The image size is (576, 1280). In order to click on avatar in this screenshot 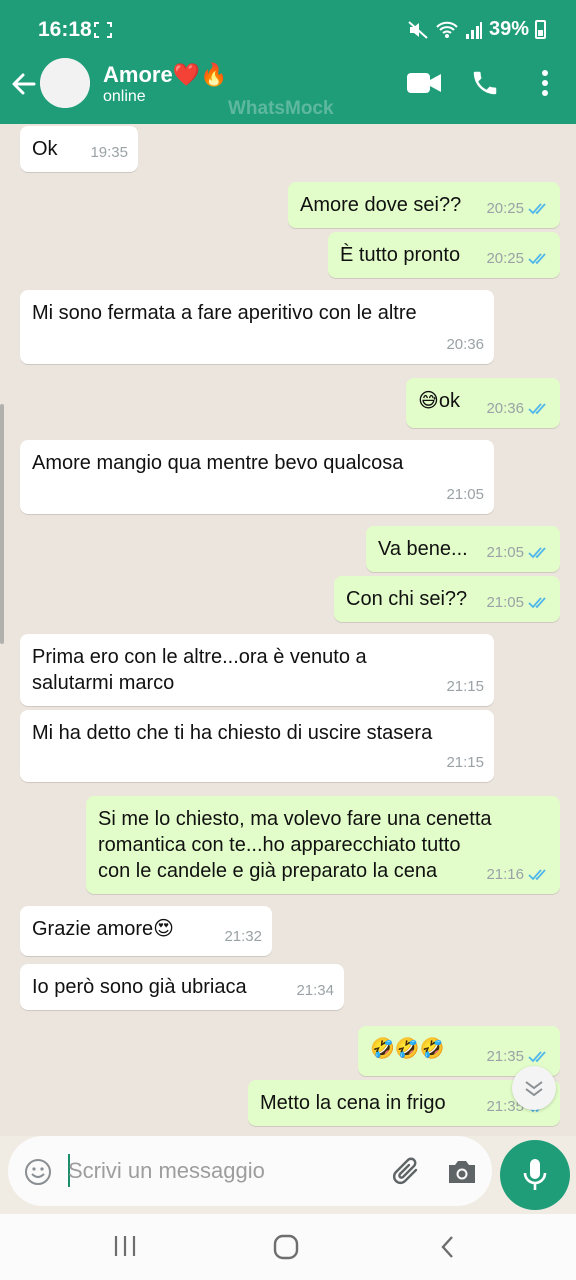, I will do `click(65, 83)`.